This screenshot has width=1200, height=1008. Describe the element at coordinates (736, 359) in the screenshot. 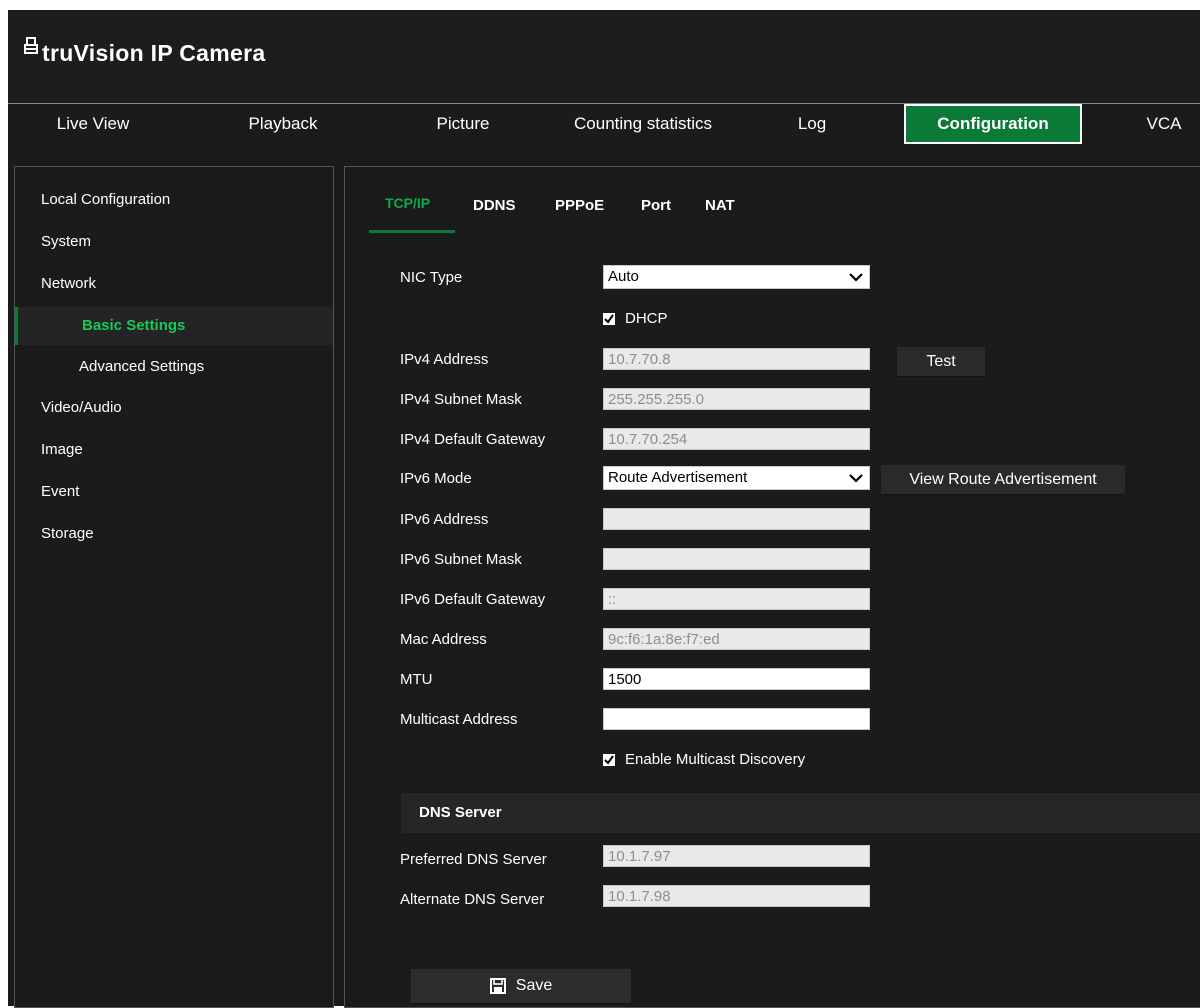

I see `ipv4-address-field` at that location.